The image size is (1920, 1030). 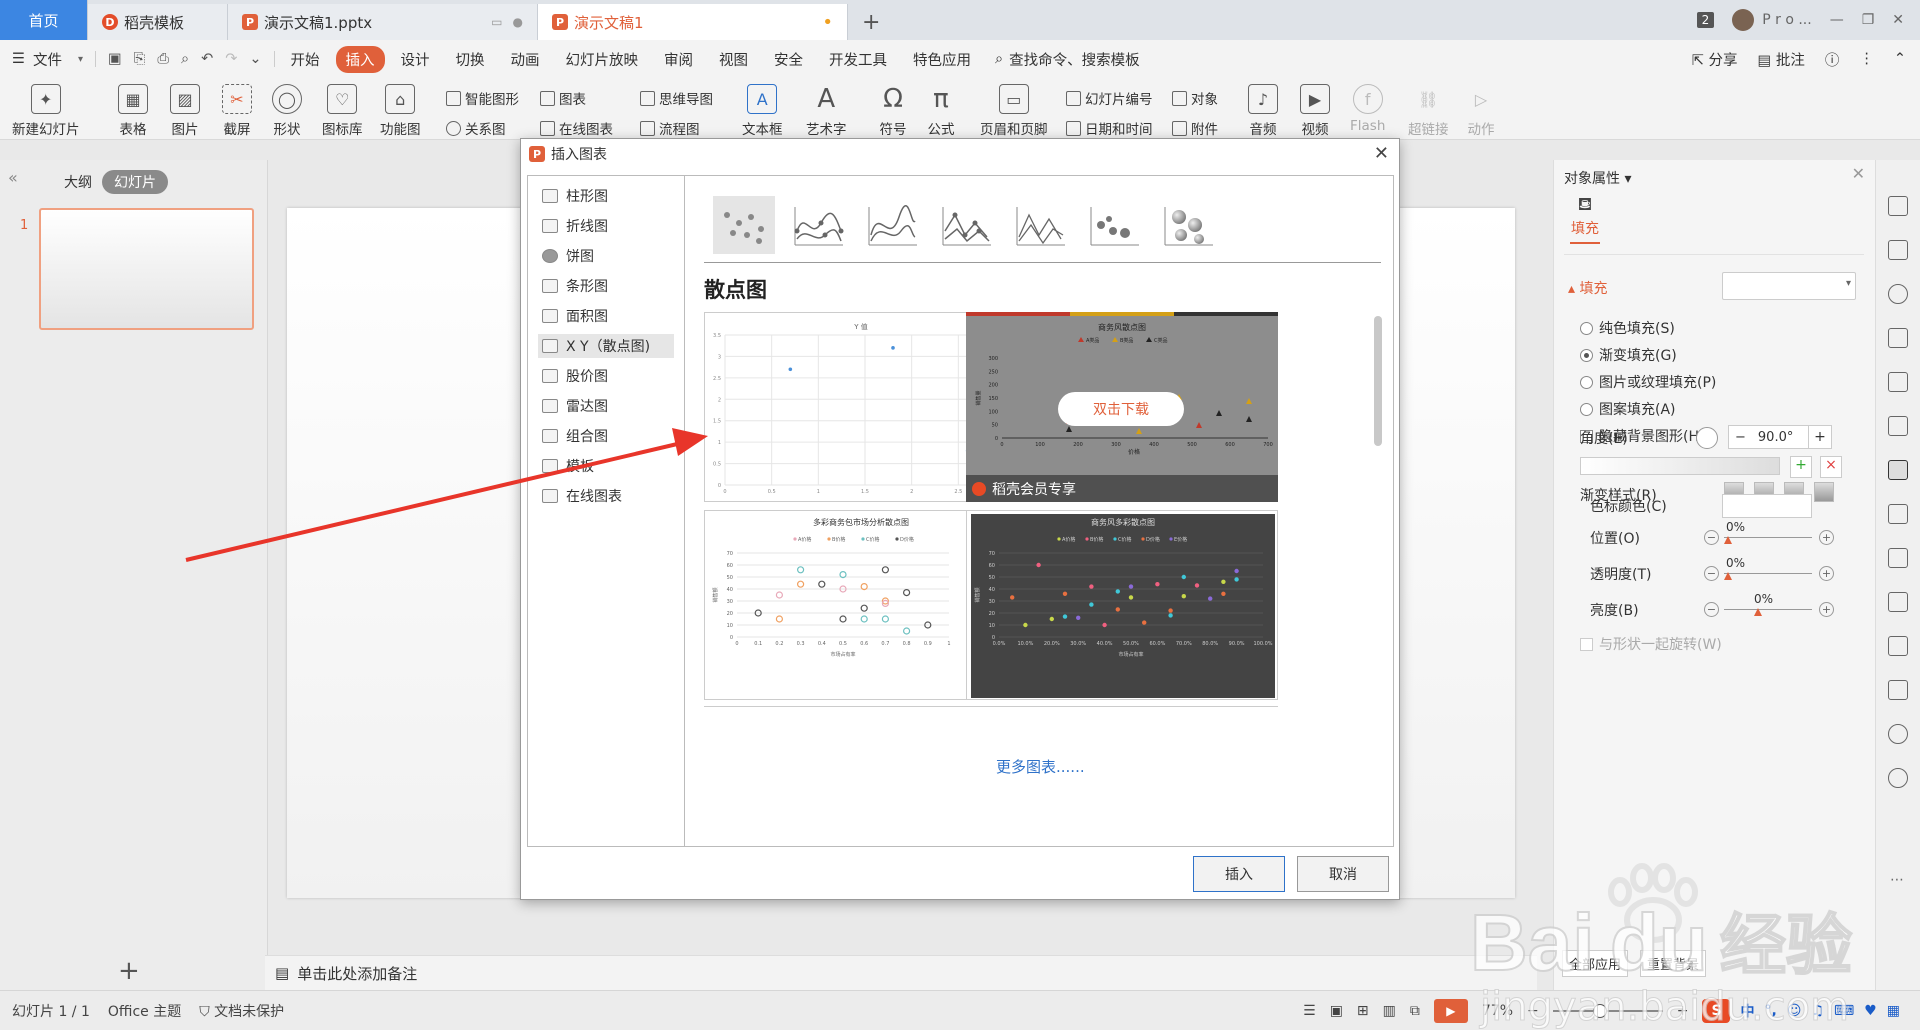 What do you see at coordinates (51, 59) in the screenshot?
I see `menu-file: 文件` at bounding box center [51, 59].